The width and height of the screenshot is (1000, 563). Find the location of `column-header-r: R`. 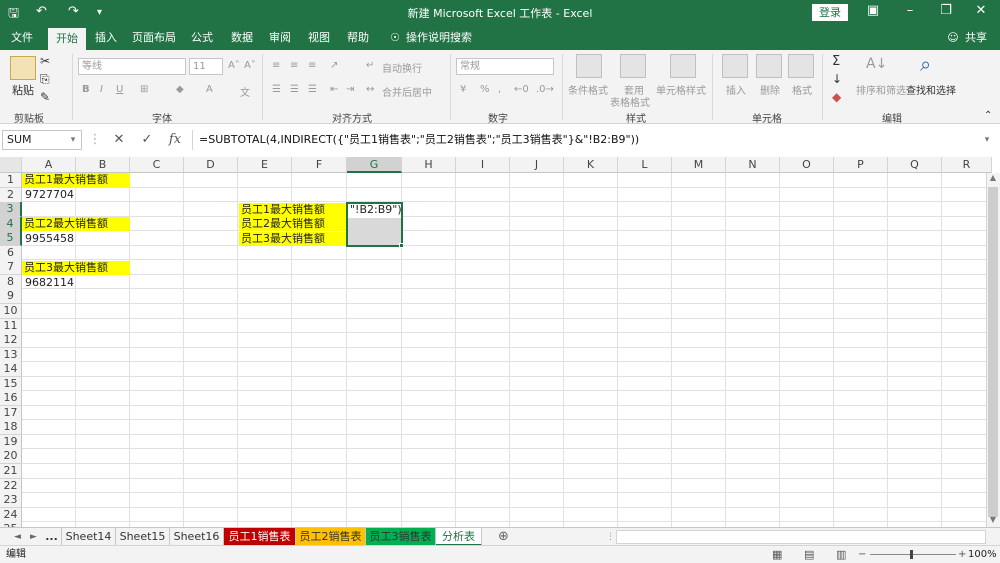

column-header-r: R is located at coordinates (967, 165).